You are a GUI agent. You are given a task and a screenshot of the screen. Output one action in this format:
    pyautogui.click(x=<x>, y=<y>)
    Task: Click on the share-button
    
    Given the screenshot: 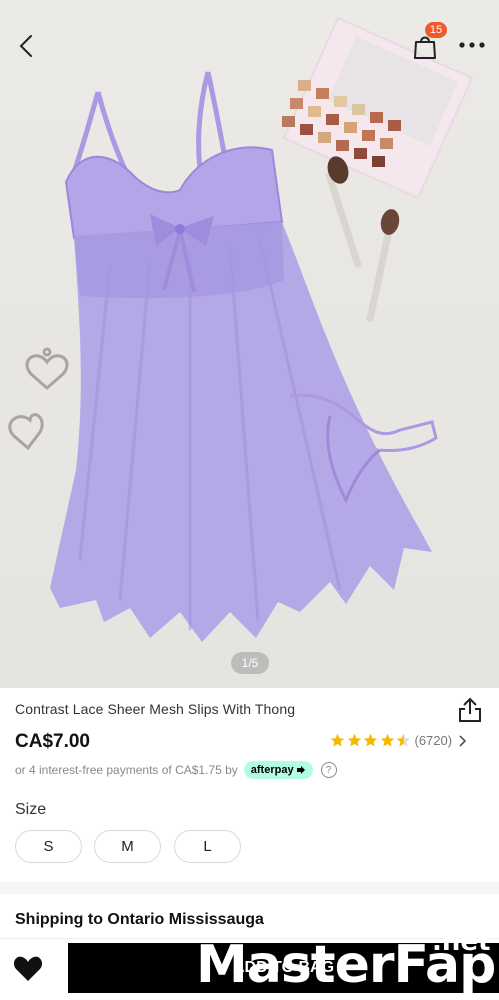 What is the action you would take?
    pyautogui.click(x=470, y=710)
    